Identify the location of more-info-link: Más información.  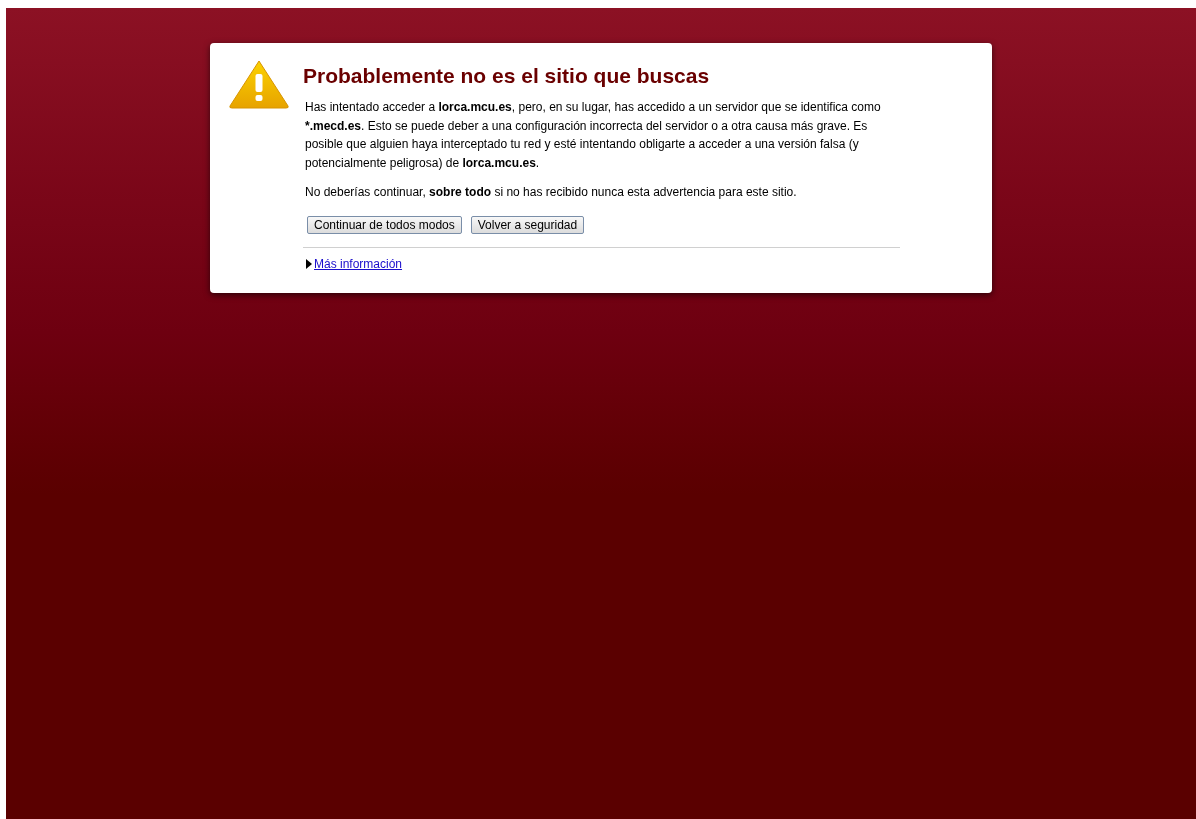
(353, 263).